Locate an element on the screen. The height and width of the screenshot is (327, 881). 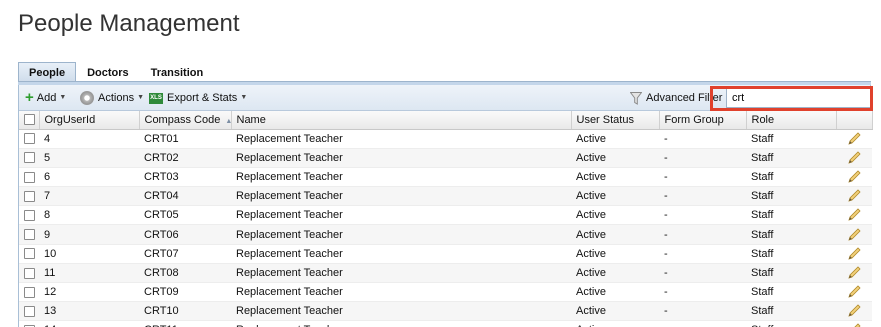
select-all-checkbox is located at coordinates (29, 120).